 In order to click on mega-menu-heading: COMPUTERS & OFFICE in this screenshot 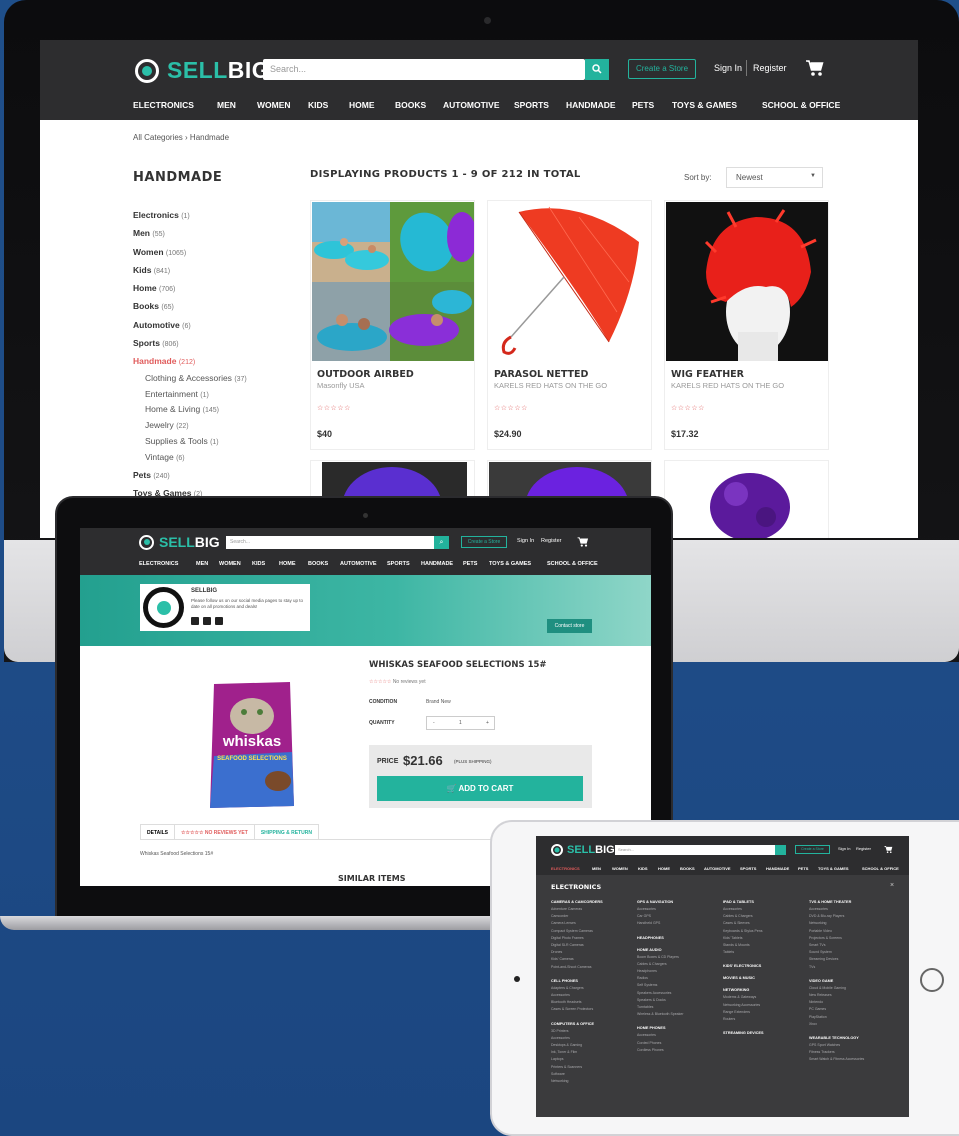, I will do `click(593, 1024)`.